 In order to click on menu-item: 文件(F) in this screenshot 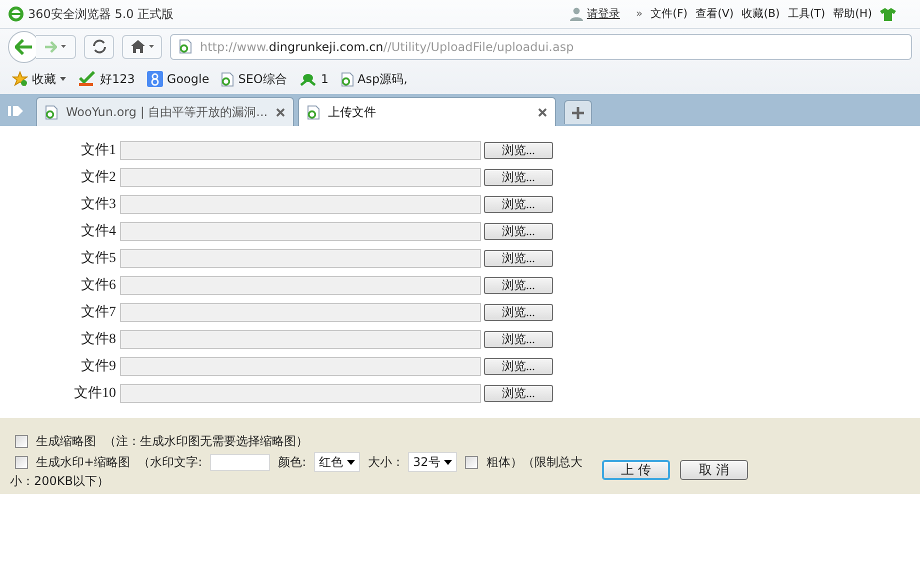, I will do `click(669, 14)`.